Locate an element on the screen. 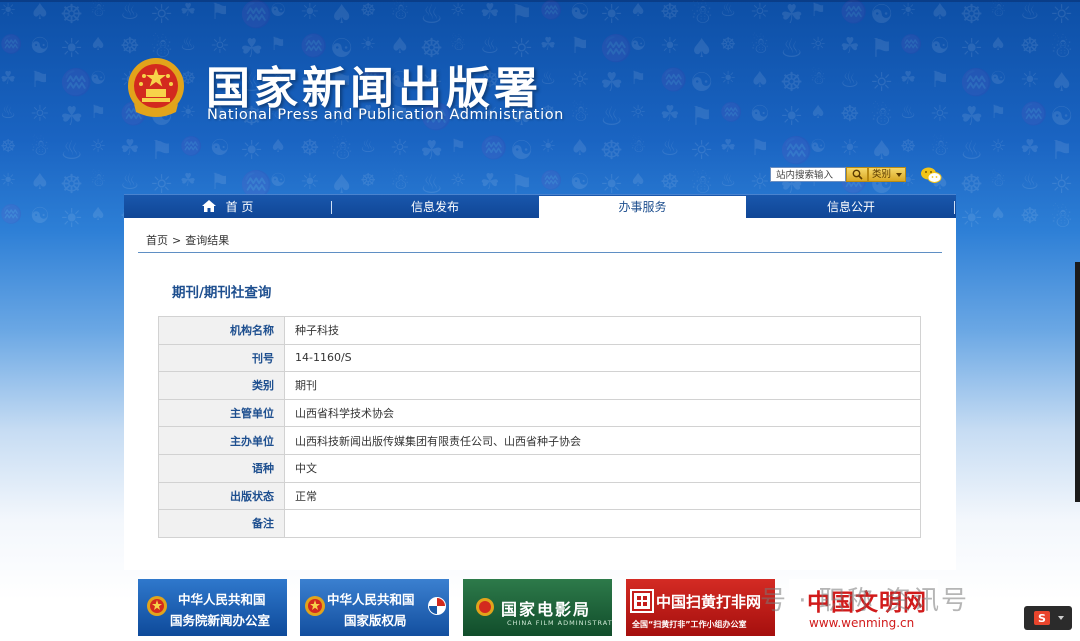  search-icon is located at coordinates (857, 174).